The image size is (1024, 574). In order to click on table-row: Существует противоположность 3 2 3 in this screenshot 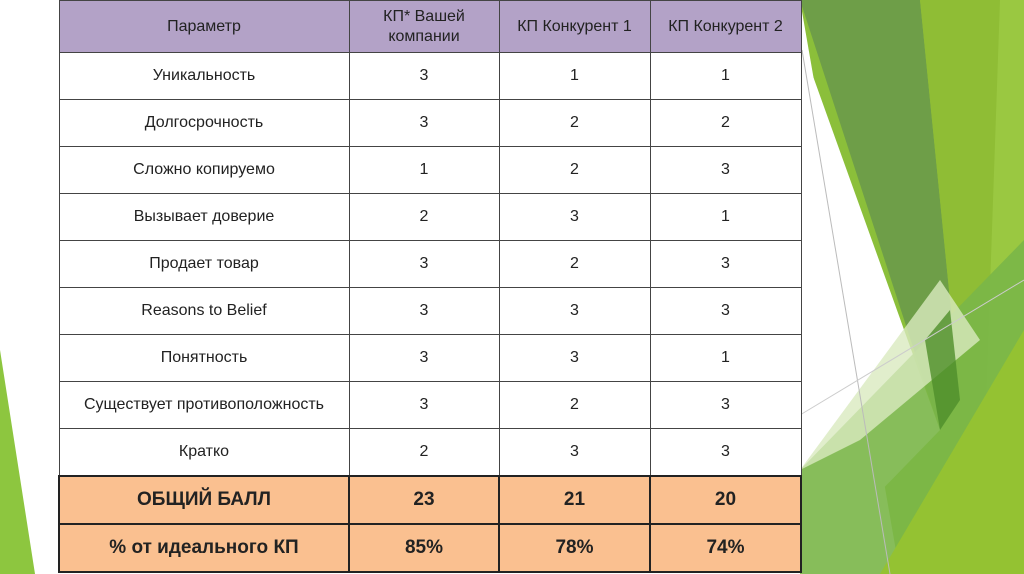, I will do `click(430, 405)`.